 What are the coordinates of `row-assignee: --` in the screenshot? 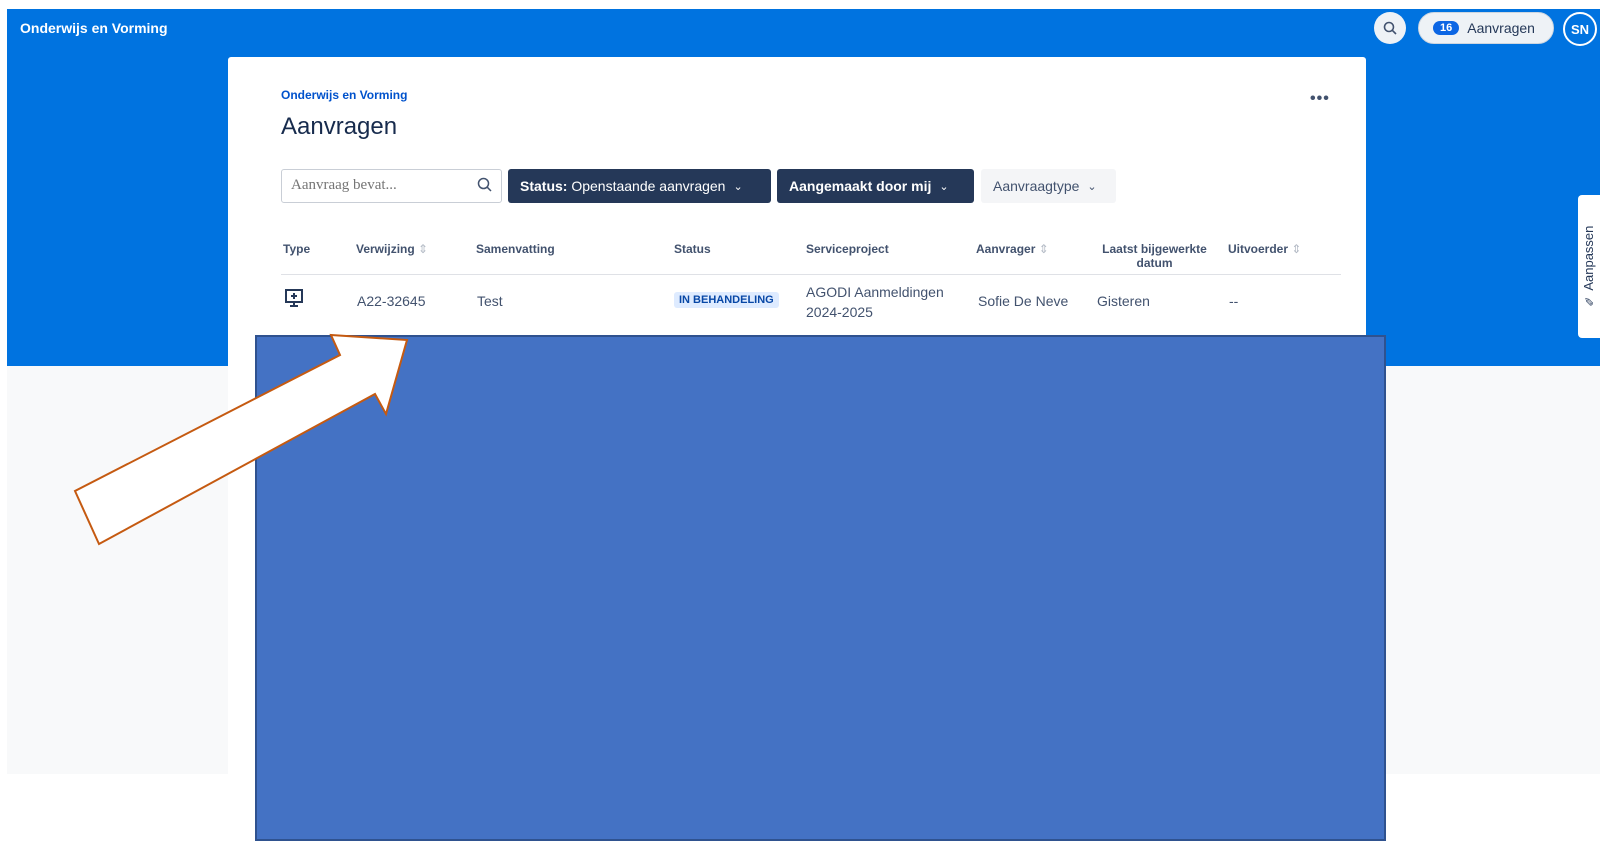 It's located at (1234, 301).